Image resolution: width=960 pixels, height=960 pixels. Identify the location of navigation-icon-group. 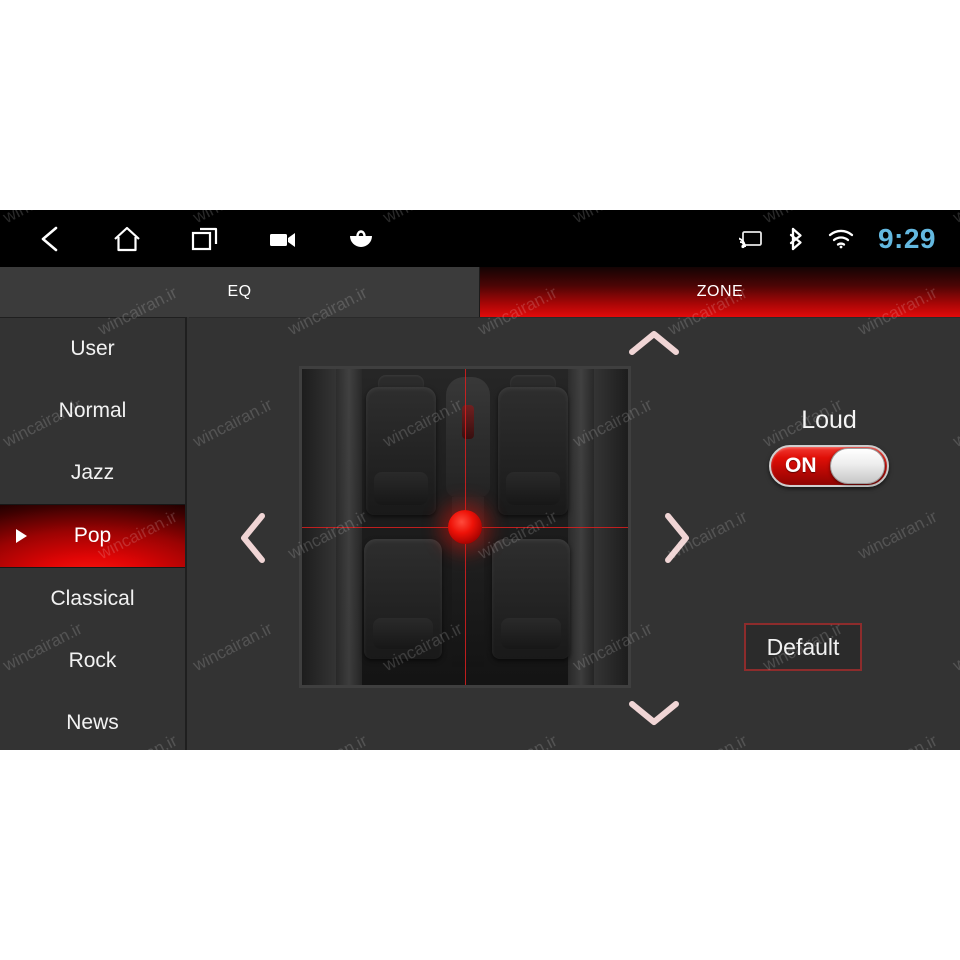
(205, 238).